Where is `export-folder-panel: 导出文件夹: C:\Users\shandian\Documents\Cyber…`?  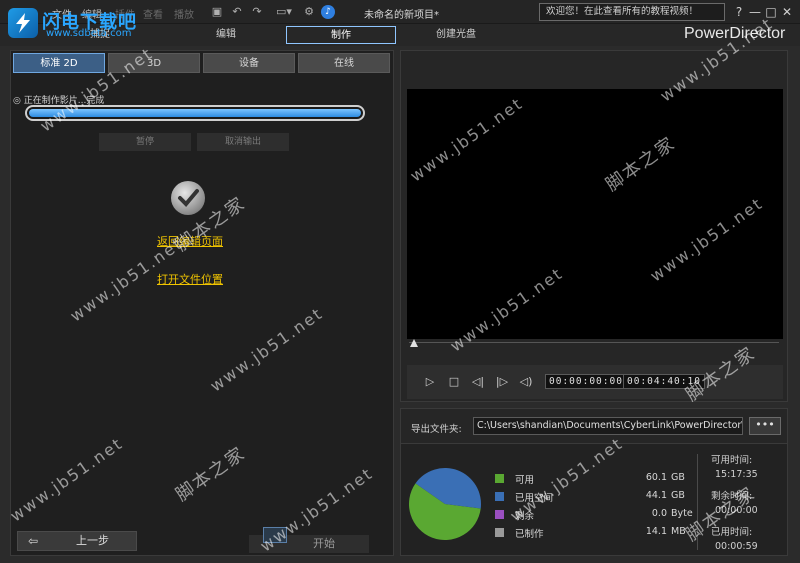
export-folder-panel: 导出文件夹: C:\Users\shandian\Documents\Cyber… is located at coordinates (594, 482).